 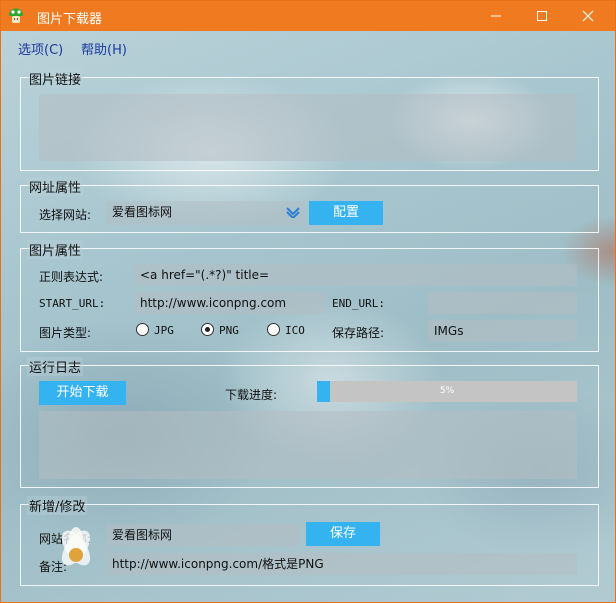 What do you see at coordinates (293, 212) in the screenshot?
I see `chevron-down-icon` at bounding box center [293, 212].